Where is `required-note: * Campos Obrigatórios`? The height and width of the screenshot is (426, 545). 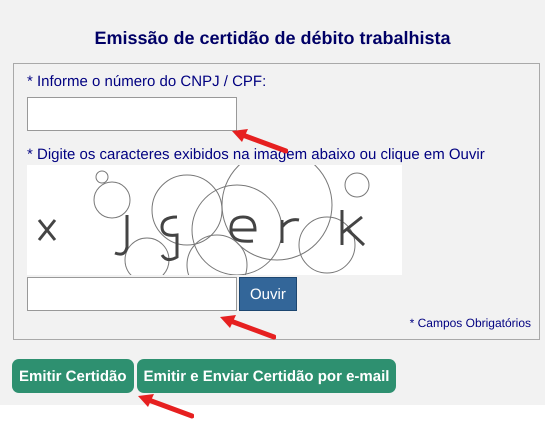 required-note: * Campos Obrigatórios is located at coordinates (470, 323).